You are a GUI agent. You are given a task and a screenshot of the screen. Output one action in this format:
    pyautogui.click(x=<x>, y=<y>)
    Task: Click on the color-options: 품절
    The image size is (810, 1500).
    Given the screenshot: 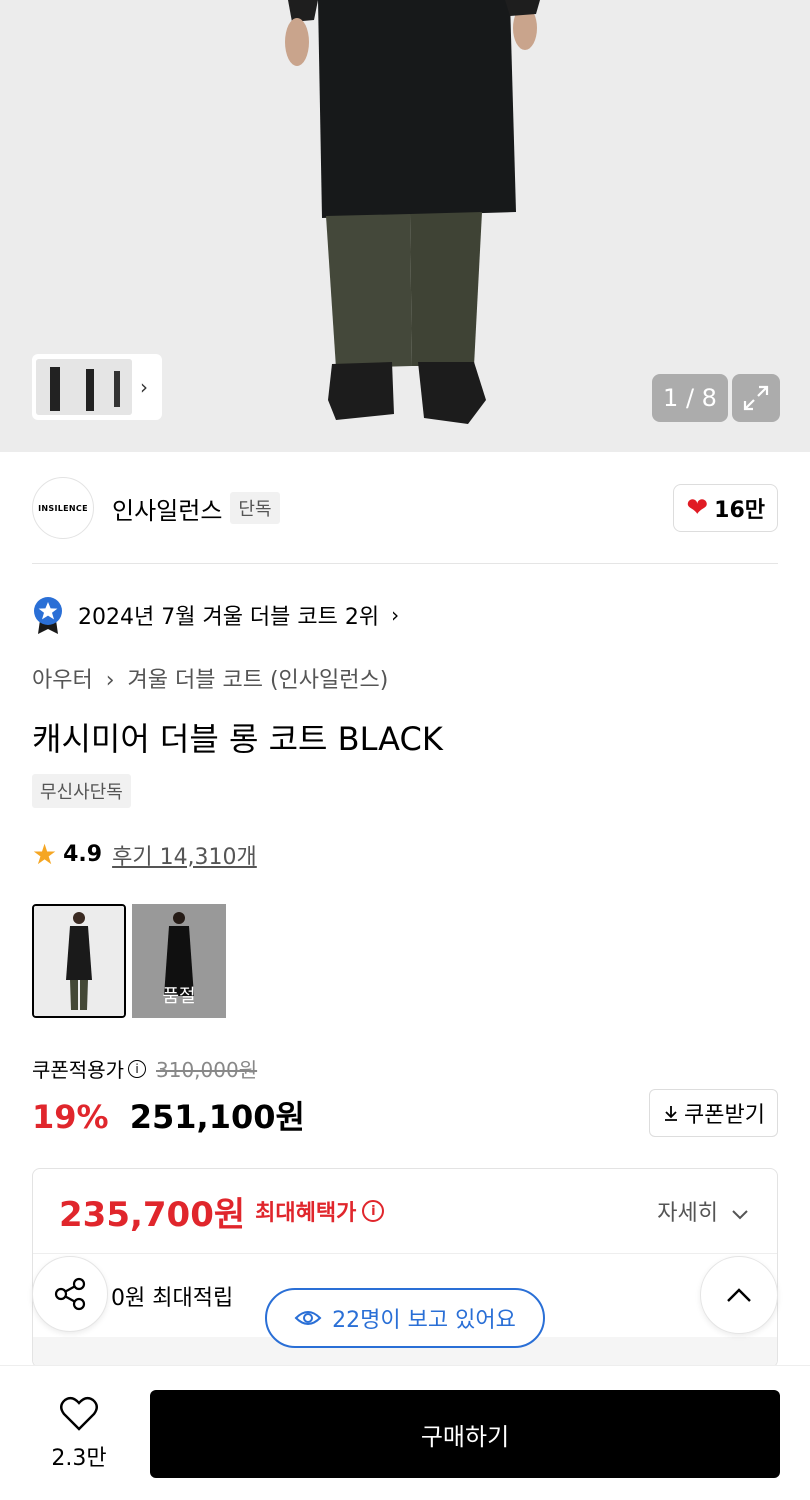 What is the action you would take?
    pyautogui.click(x=129, y=961)
    